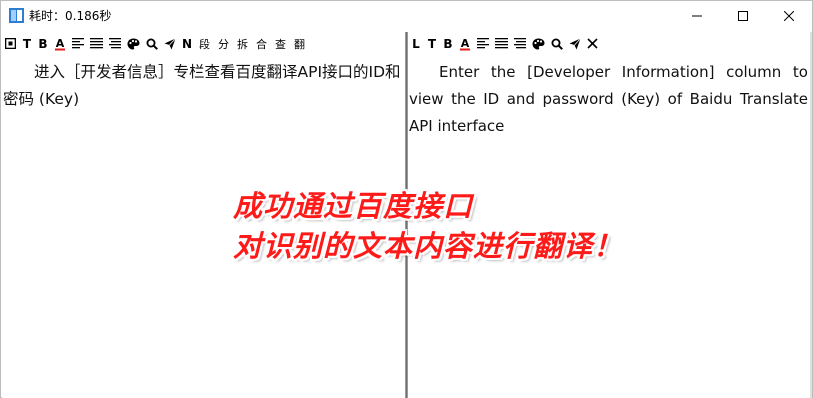 The width and height of the screenshot is (813, 398). I want to click on tb-left-n-button: N, so click(187, 44).